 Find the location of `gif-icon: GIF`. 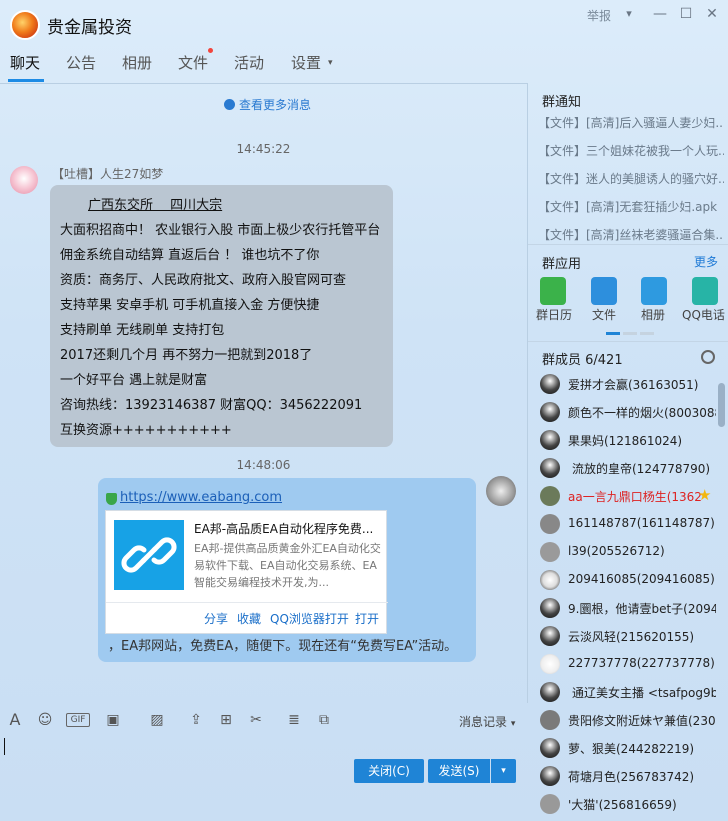

gif-icon: GIF is located at coordinates (78, 720).